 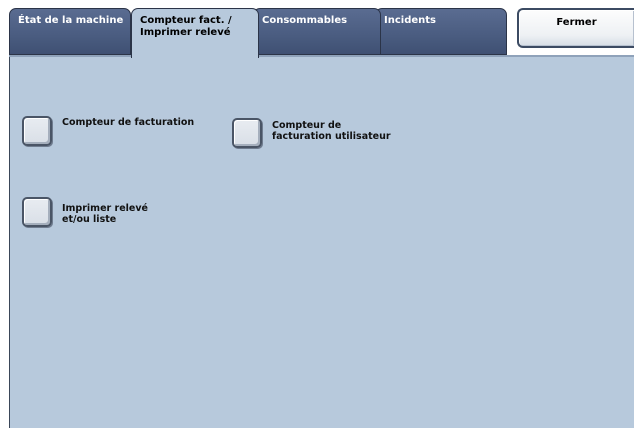 I want to click on tab-label: Incidents, so click(x=410, y=20).